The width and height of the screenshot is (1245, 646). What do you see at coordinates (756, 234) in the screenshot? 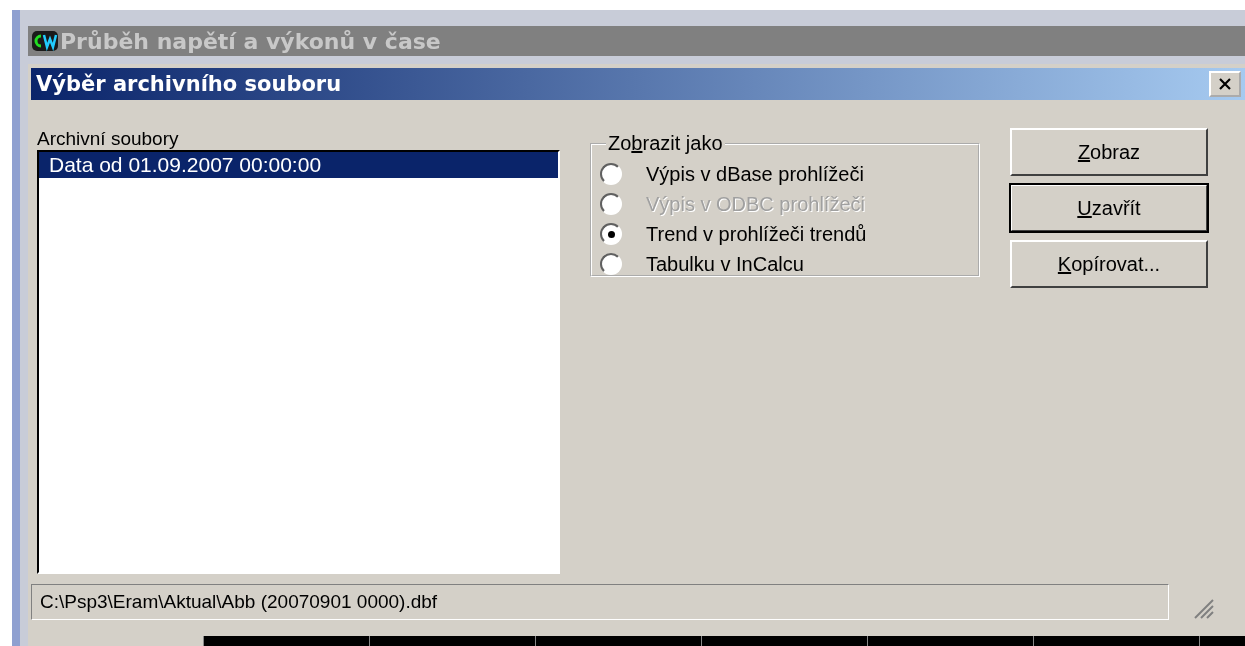
I see `radio-label: Trend v prohlížeči trendů` at bounding box center [756, 234].